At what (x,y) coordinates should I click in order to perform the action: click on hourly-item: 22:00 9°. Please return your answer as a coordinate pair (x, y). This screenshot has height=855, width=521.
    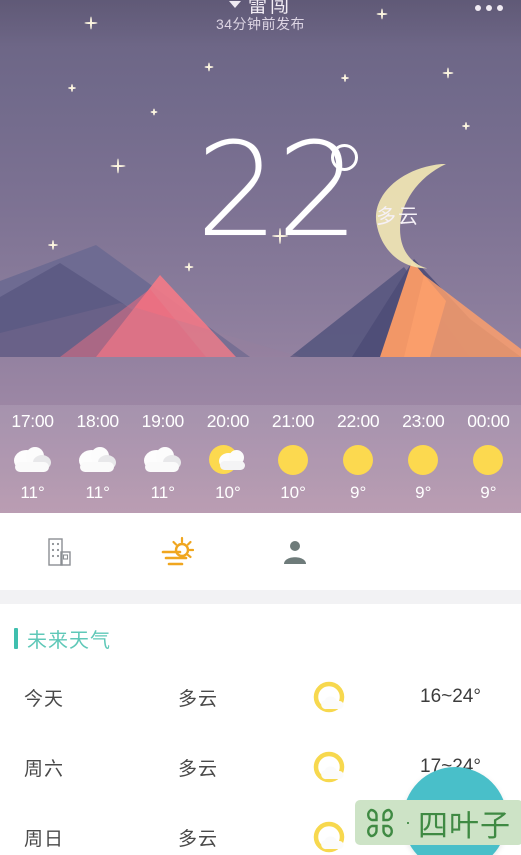
    Looking at the image, I should click on (358, 459).